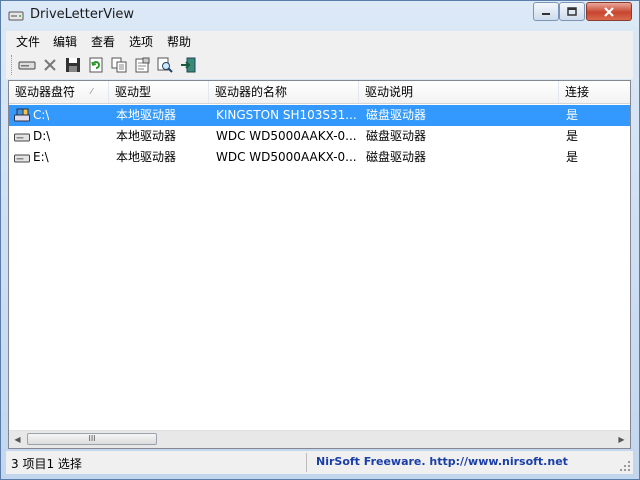  I want to click on column-header-label: 驱动说明, so click(389, 92).